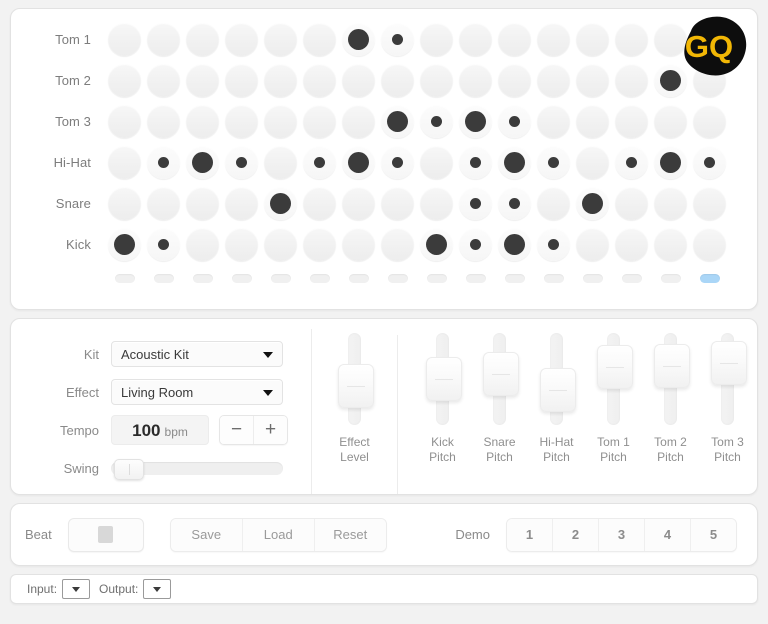 The width and height of the screenshot is (768, 624). I want to click on demo-button-3: 3, so click(621, 534).